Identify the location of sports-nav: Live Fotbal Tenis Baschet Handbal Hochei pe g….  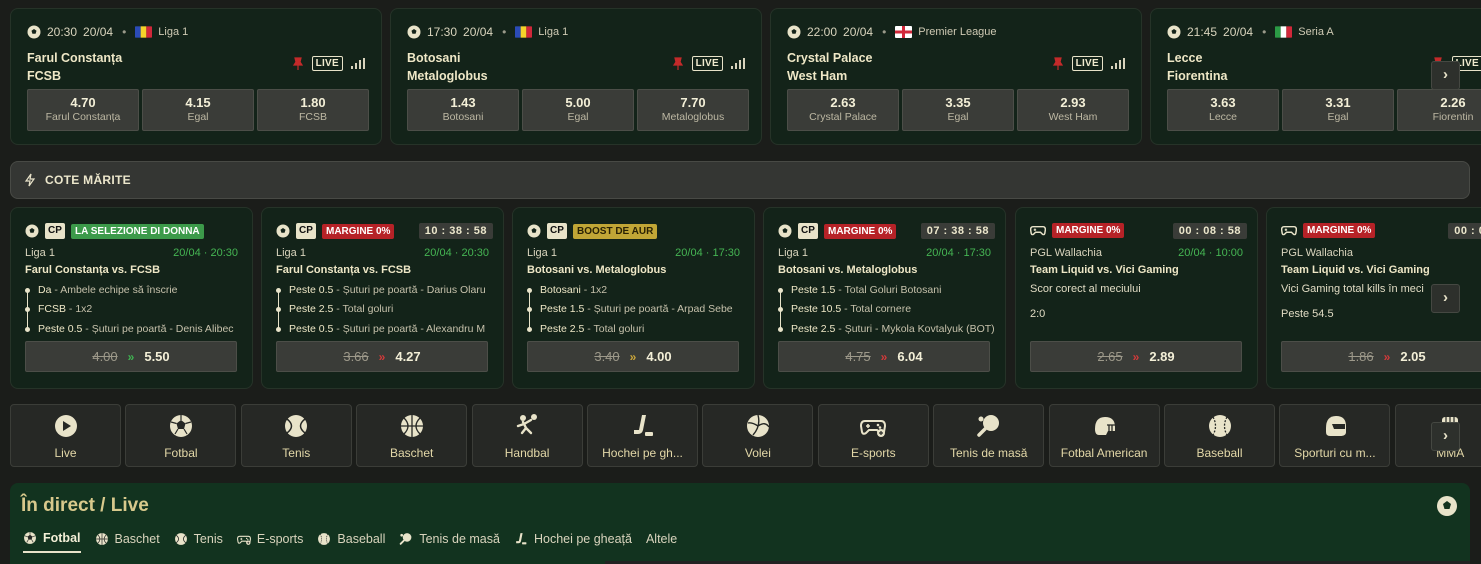
(745, 435).